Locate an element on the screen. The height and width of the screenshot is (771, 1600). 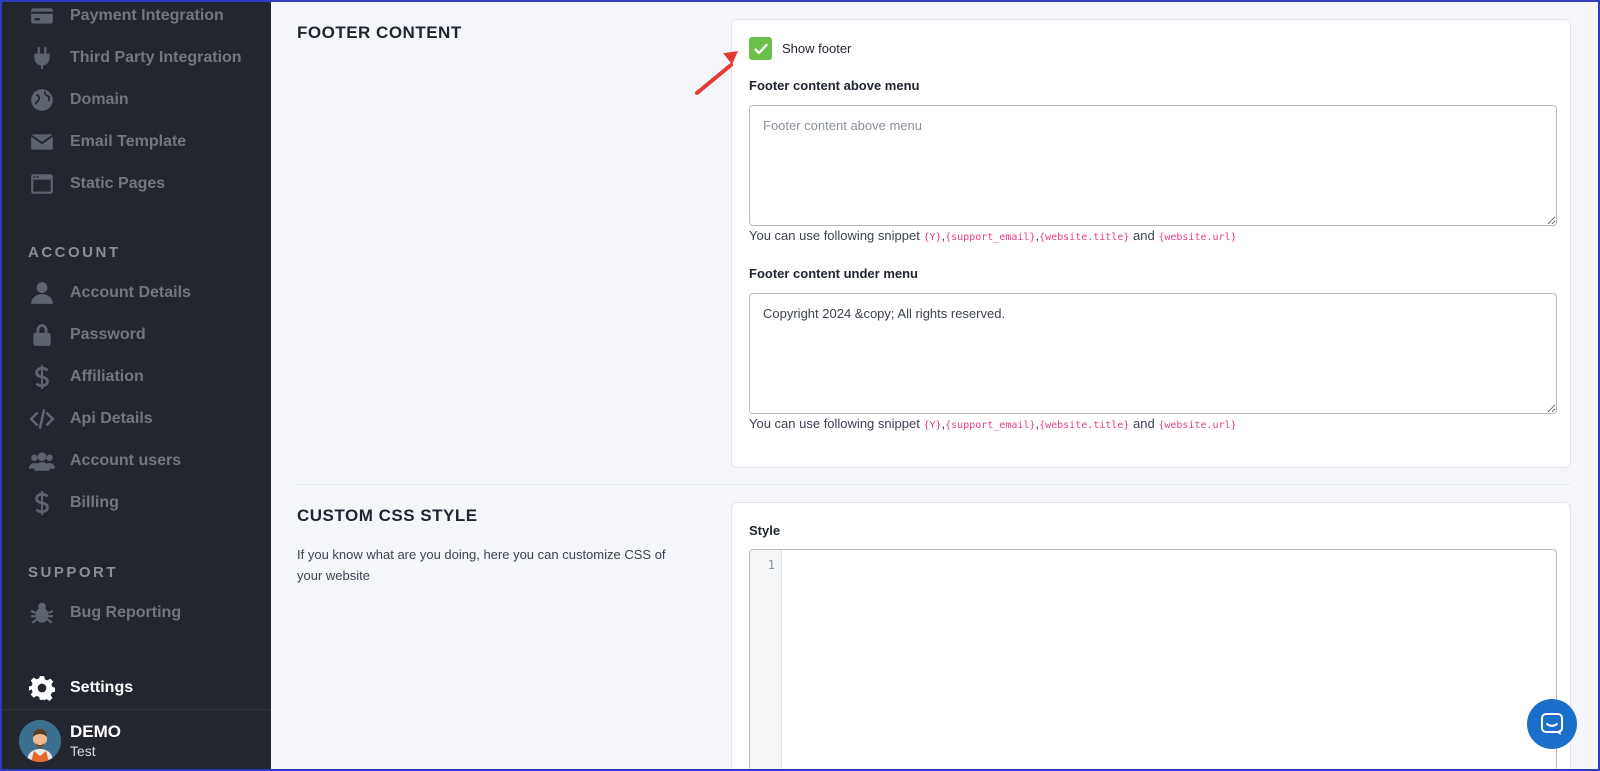
sidebar-item-password: Password is located at coordinates (87, 335).